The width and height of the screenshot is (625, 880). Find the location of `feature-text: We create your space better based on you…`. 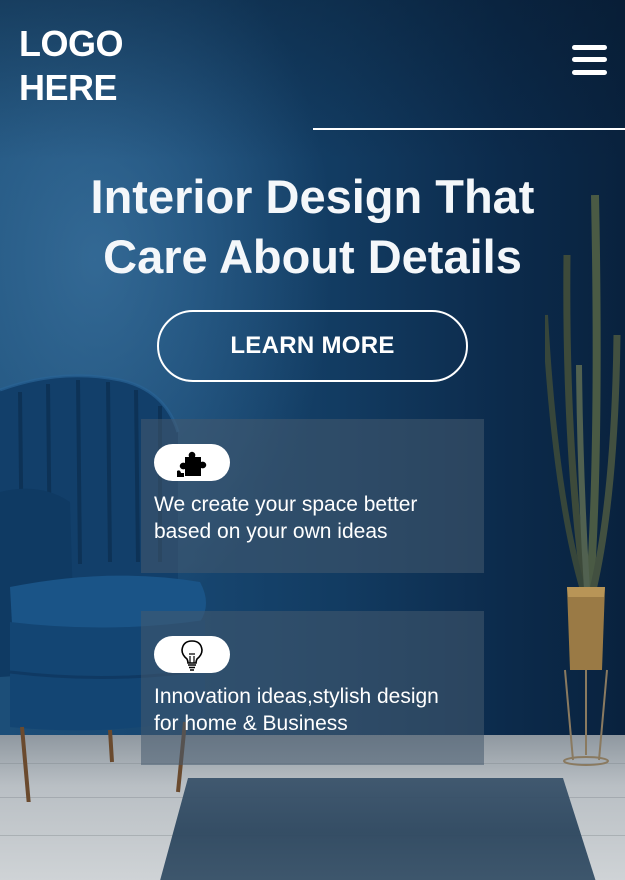

feature-text: We create your space better based on you… is located at coordinates (313, 518).